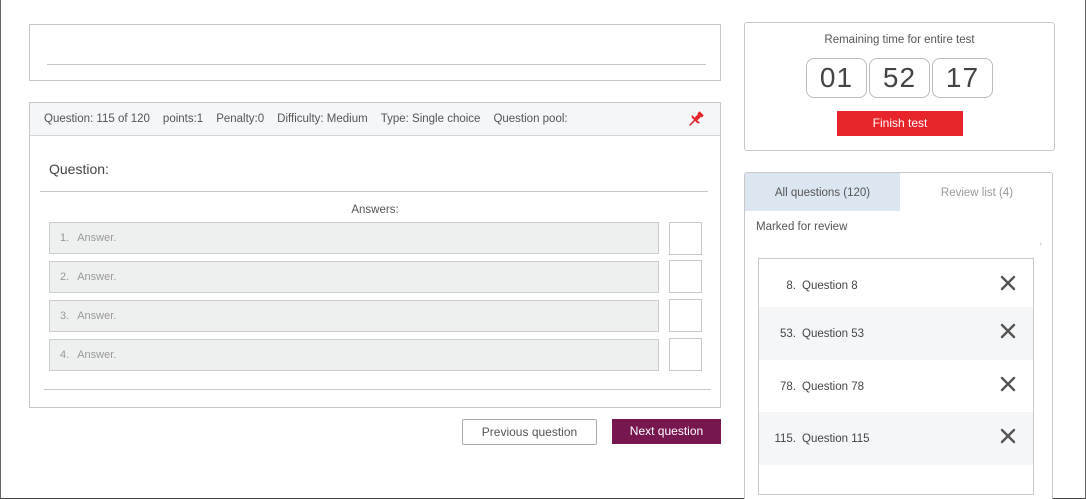  I want to click on answer-number: 3., so click(65, 316).